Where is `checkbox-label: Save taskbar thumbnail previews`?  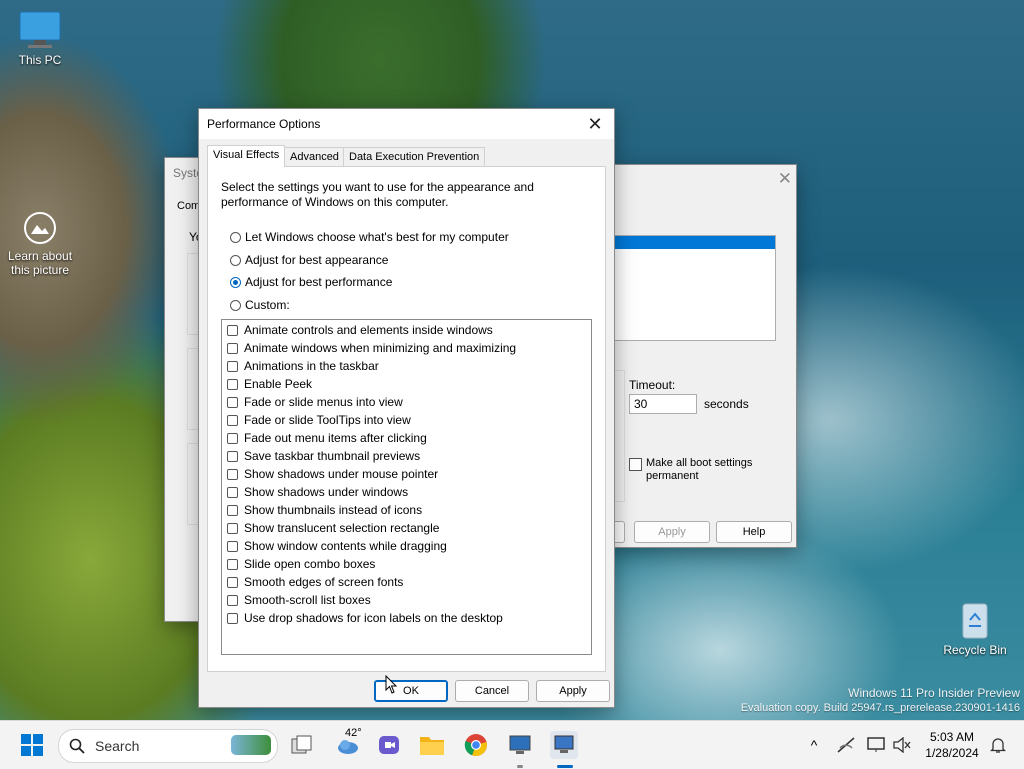
checkbox-label: Save taskbar thumbnail previews is located at coordinates (332, 456).